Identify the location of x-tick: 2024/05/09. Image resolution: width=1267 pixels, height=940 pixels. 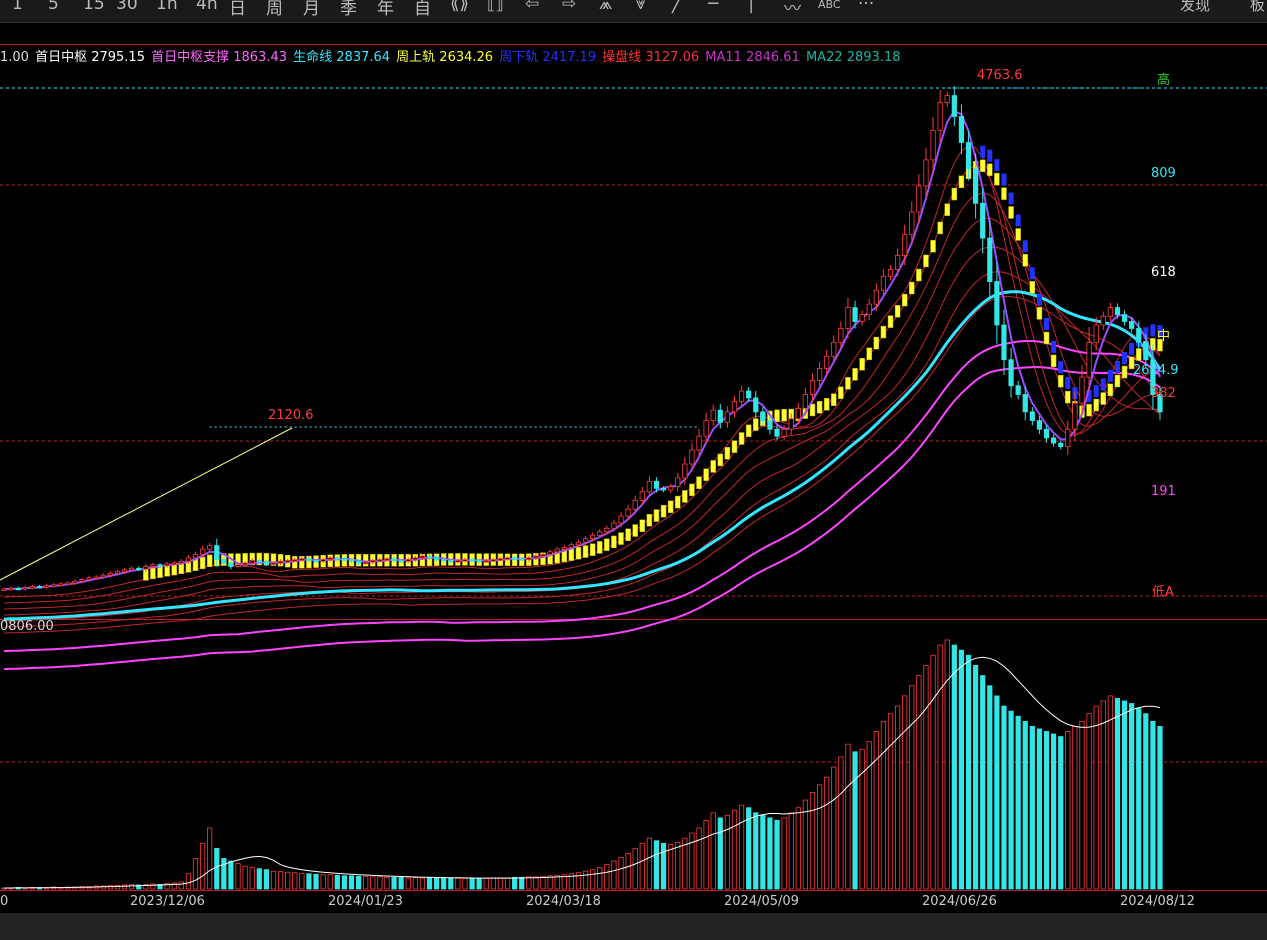
(761, 901).